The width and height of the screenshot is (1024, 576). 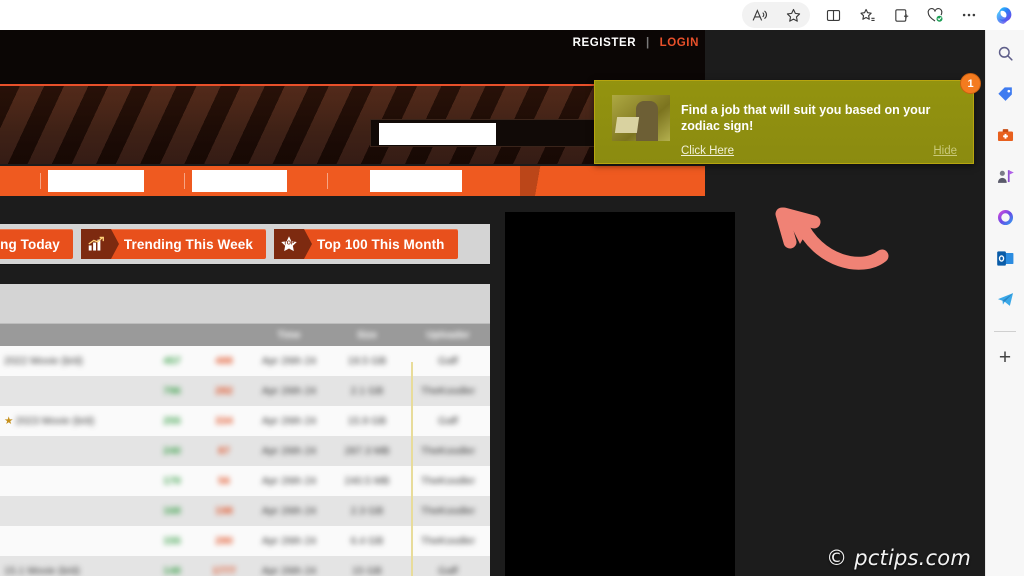 I want to click on tab-trending-today: Trending Today, so click(x=36, y=244).